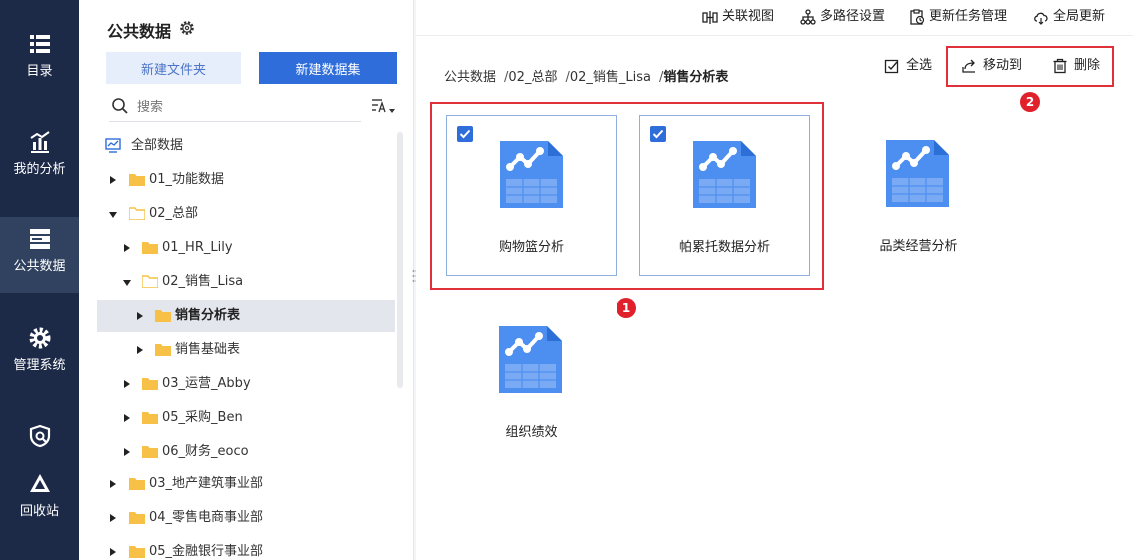 The image size is (1133, 560). I want to click on related-view-label: 关联视图, so click(748, 16).